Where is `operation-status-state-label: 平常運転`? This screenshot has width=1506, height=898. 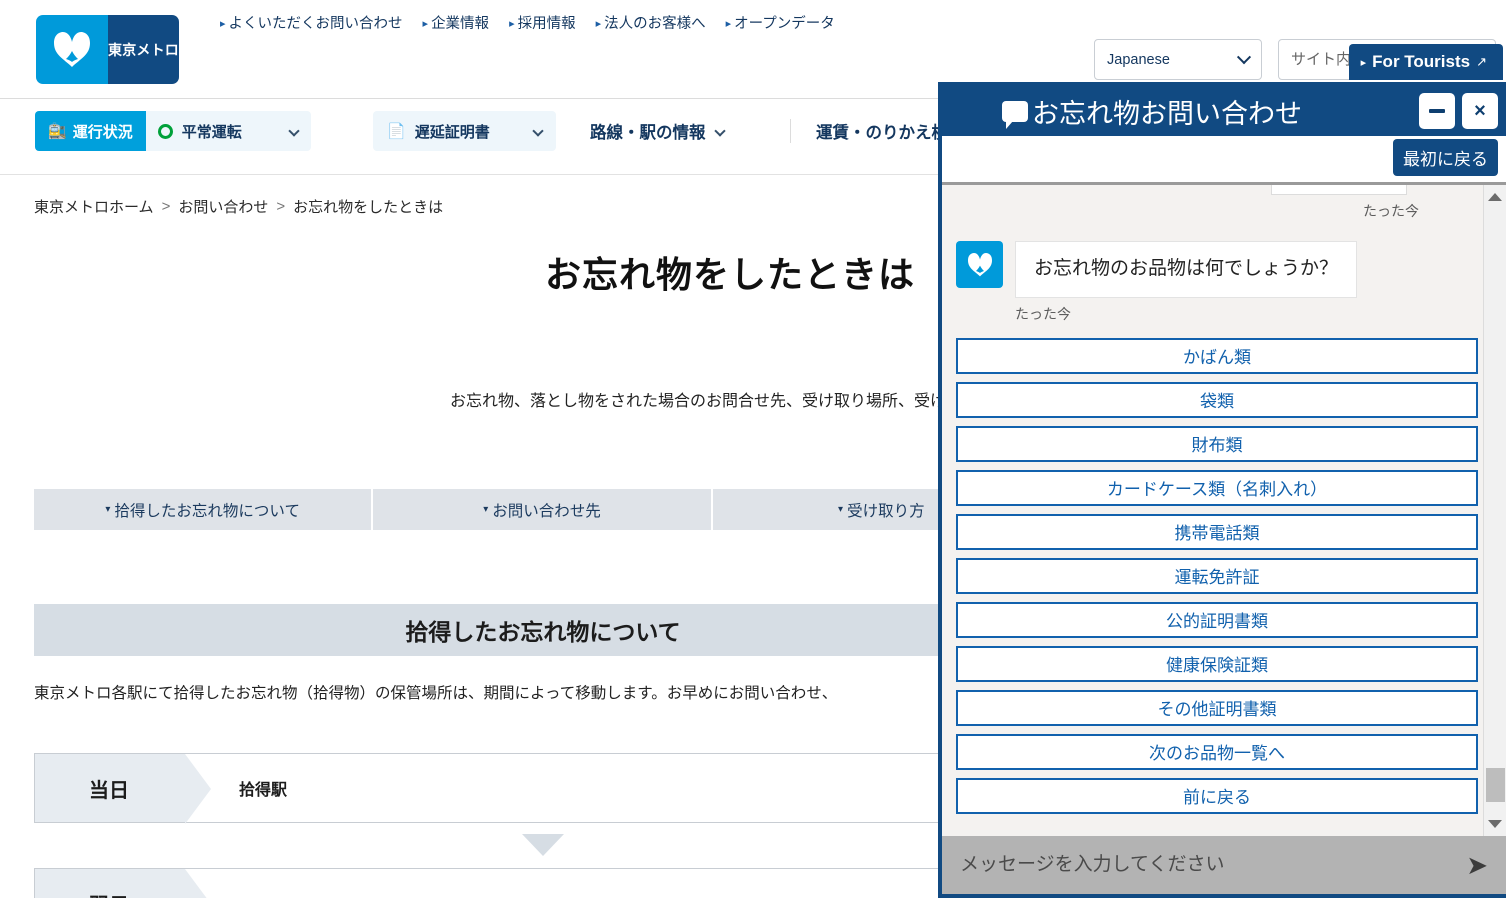
operation-status-state-label: 平常運転 is located at coordinates (211, 132).